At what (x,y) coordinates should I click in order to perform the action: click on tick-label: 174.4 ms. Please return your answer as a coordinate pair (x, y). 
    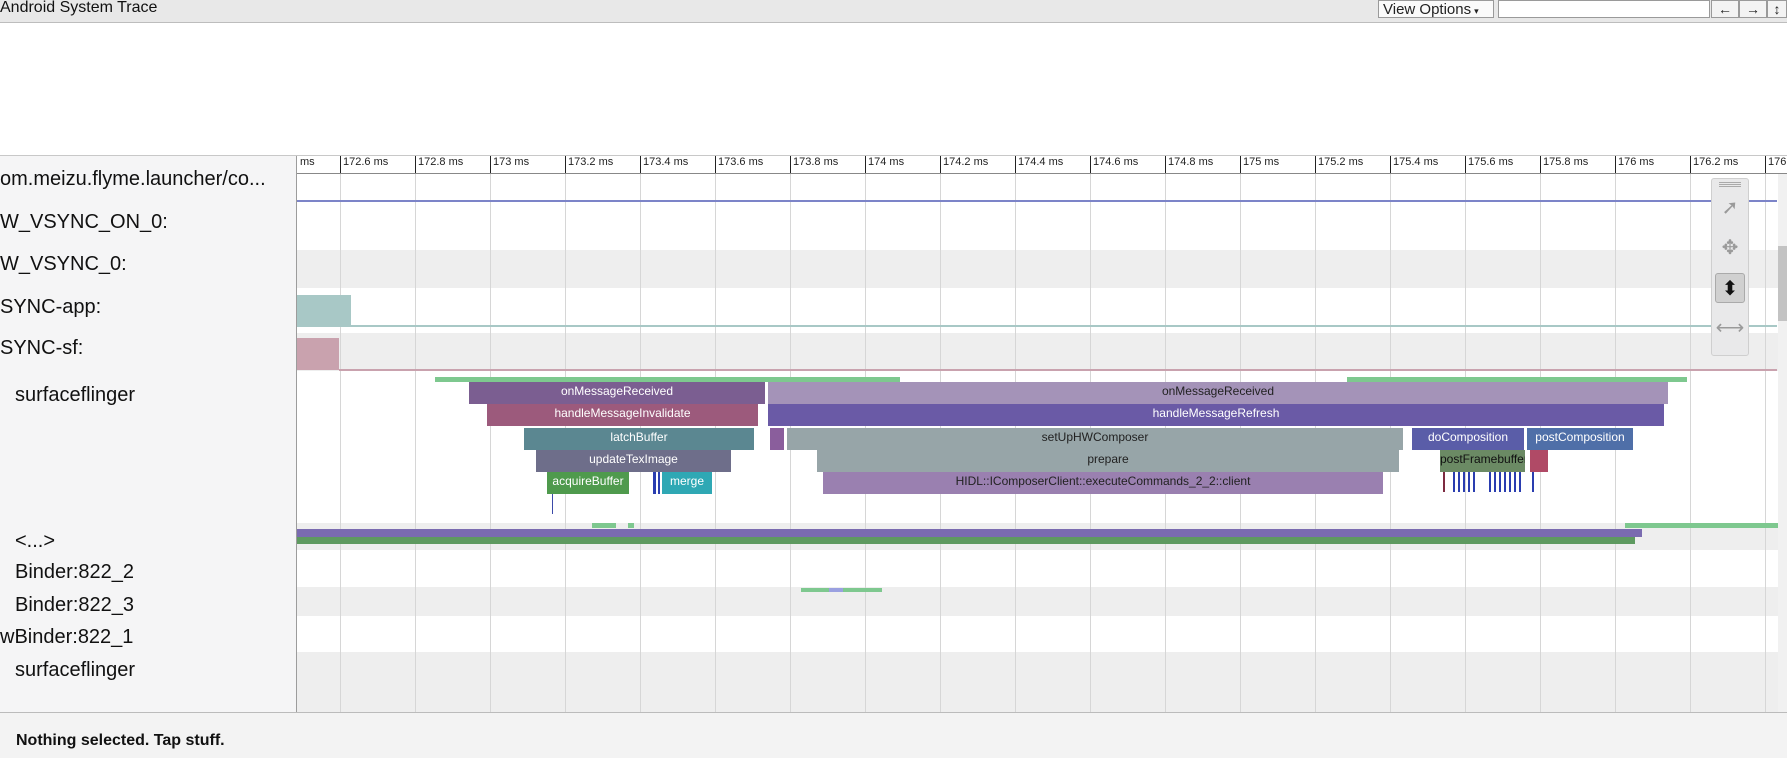
    Looking at the image, I should click on (1041, 162).